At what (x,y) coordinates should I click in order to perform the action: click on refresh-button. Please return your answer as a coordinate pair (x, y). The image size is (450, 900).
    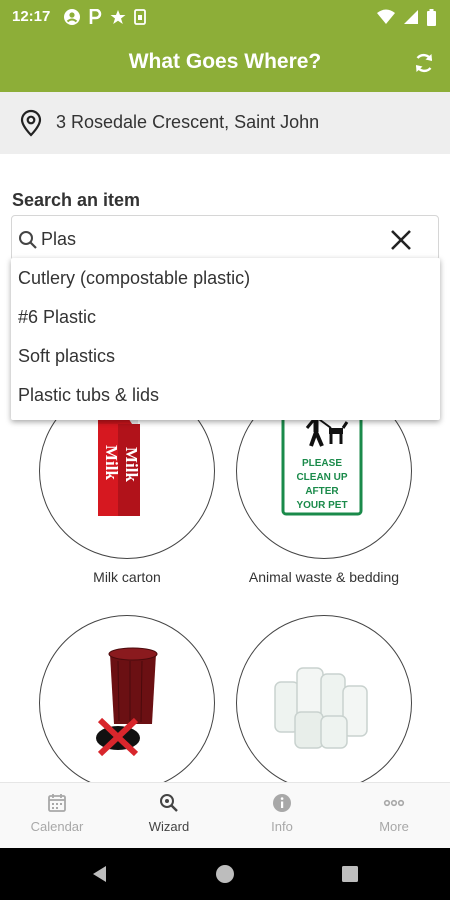
    Looking at the image, I should click on (424, 63).